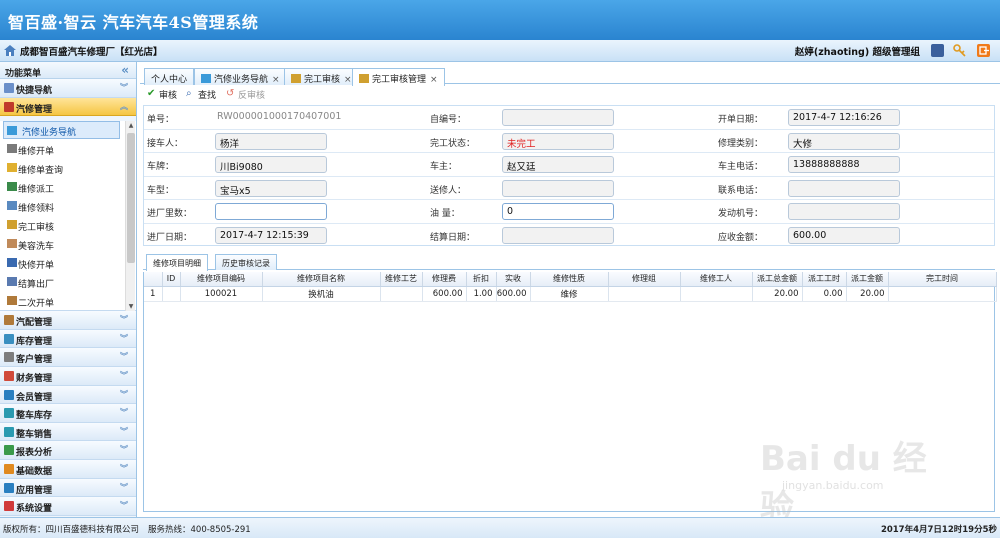 The height and width of the screenshot is (538, 1000). Describe the element at coordinates (444, 294) in the screenshot. I see `table-cell: 600.00` at that location.